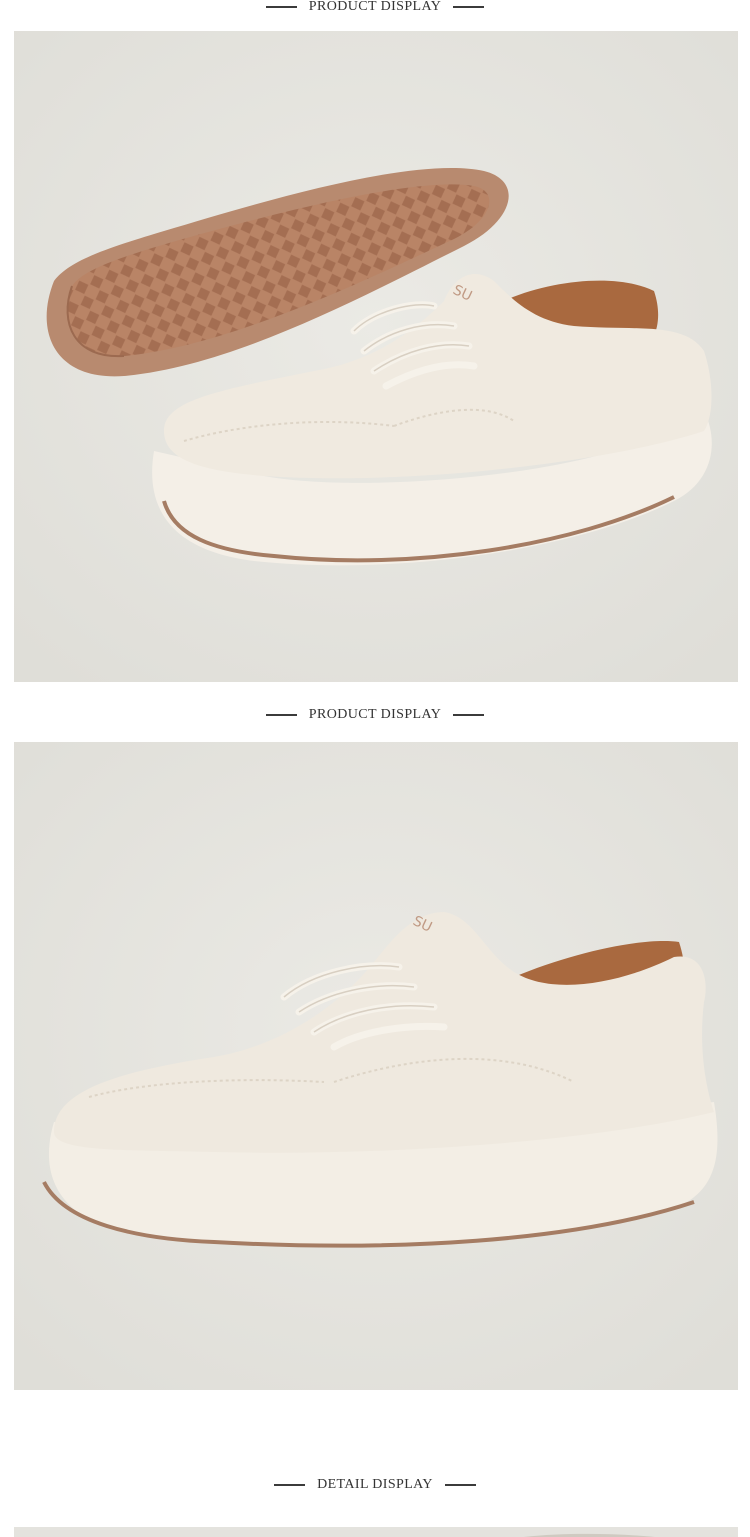  I want to click on section-title-label: DETAIL DISPLAY, so click(375, 1484).